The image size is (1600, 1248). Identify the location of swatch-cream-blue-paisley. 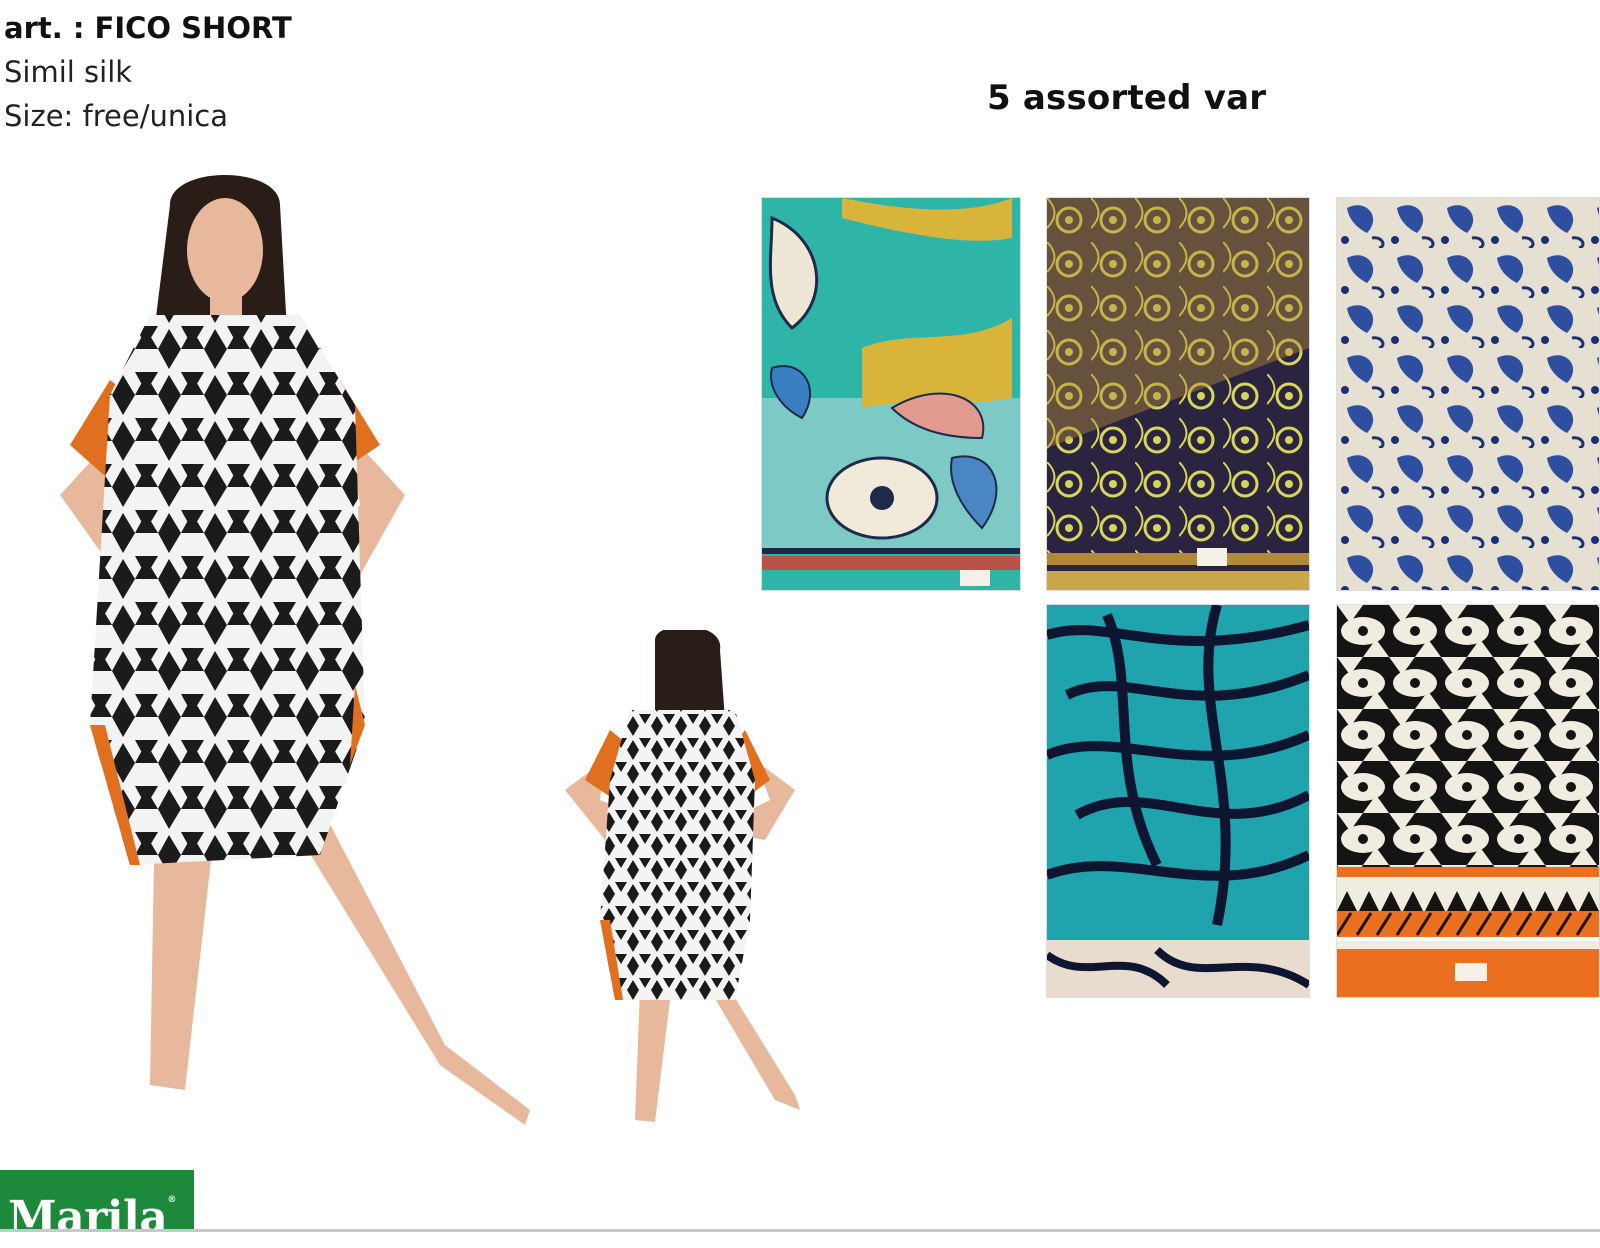
(1468, 394).